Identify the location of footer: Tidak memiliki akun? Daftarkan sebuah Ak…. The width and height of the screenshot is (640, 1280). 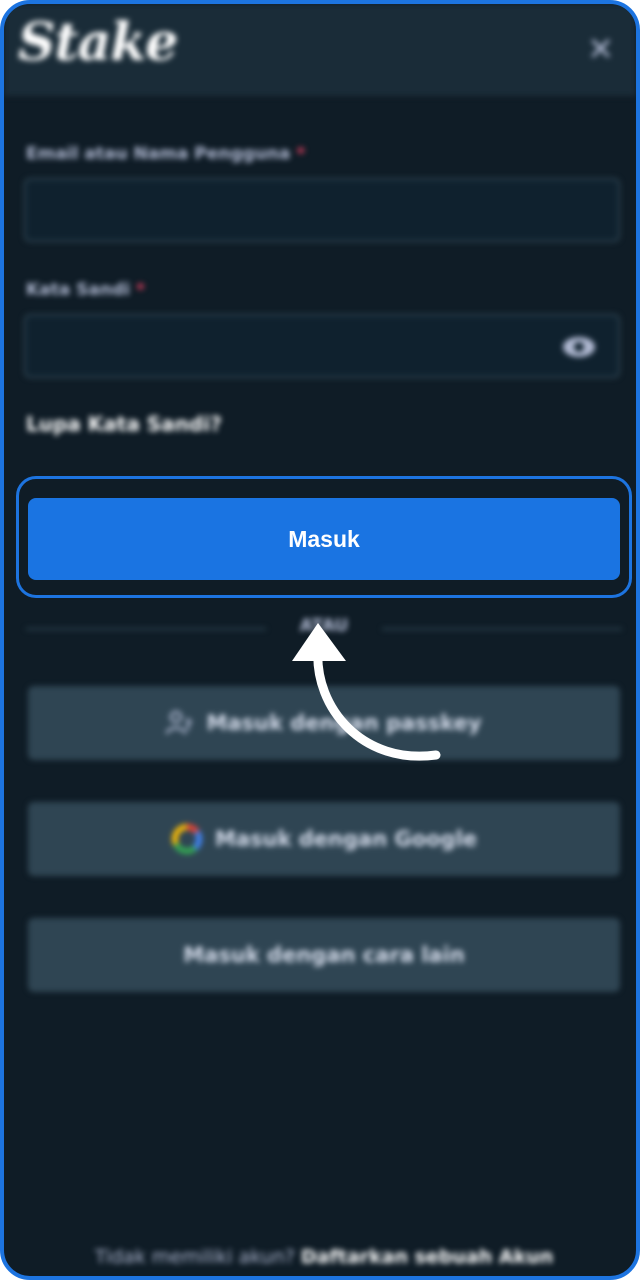
(320, 1257).